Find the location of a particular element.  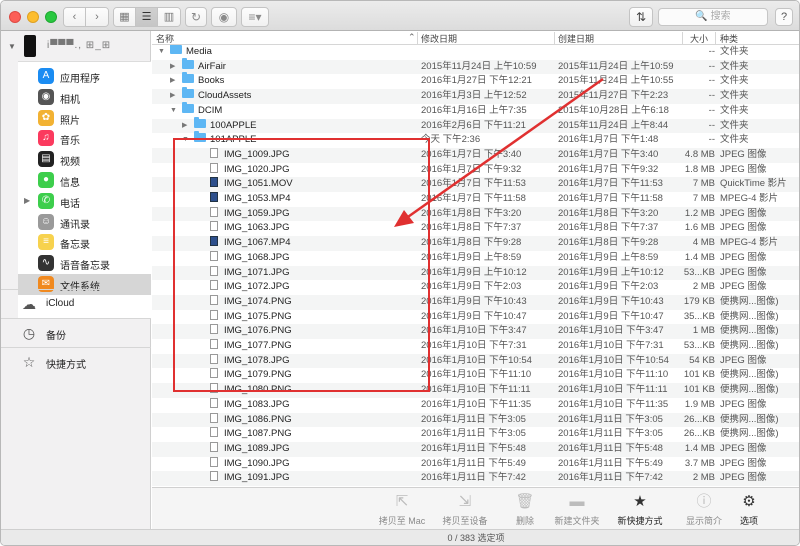

refresh-button: ↻ is located at coordinates (196, 17).